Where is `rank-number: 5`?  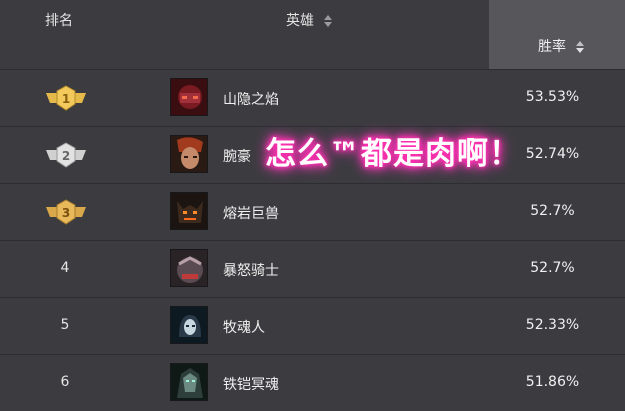
rank-number: 5 is located at coordinates (65, 325).